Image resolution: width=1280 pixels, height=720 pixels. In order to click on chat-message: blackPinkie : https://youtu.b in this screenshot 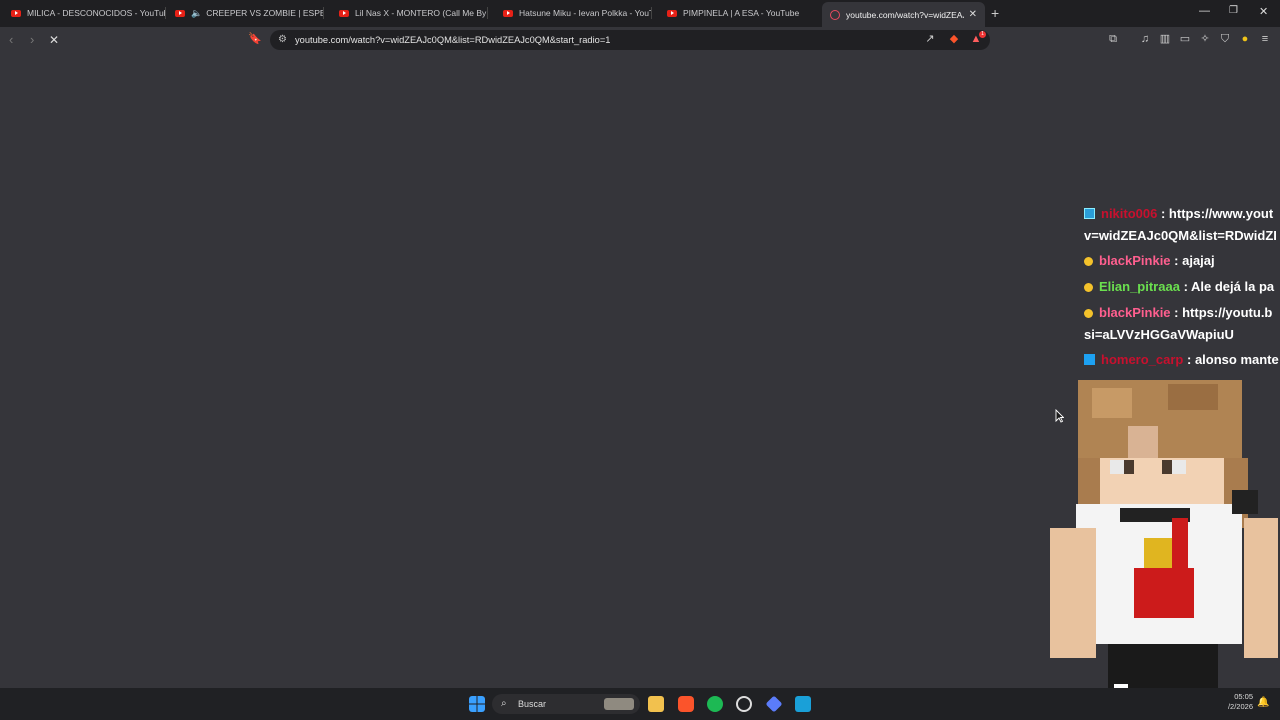, I will do `click(1178, 312)`.